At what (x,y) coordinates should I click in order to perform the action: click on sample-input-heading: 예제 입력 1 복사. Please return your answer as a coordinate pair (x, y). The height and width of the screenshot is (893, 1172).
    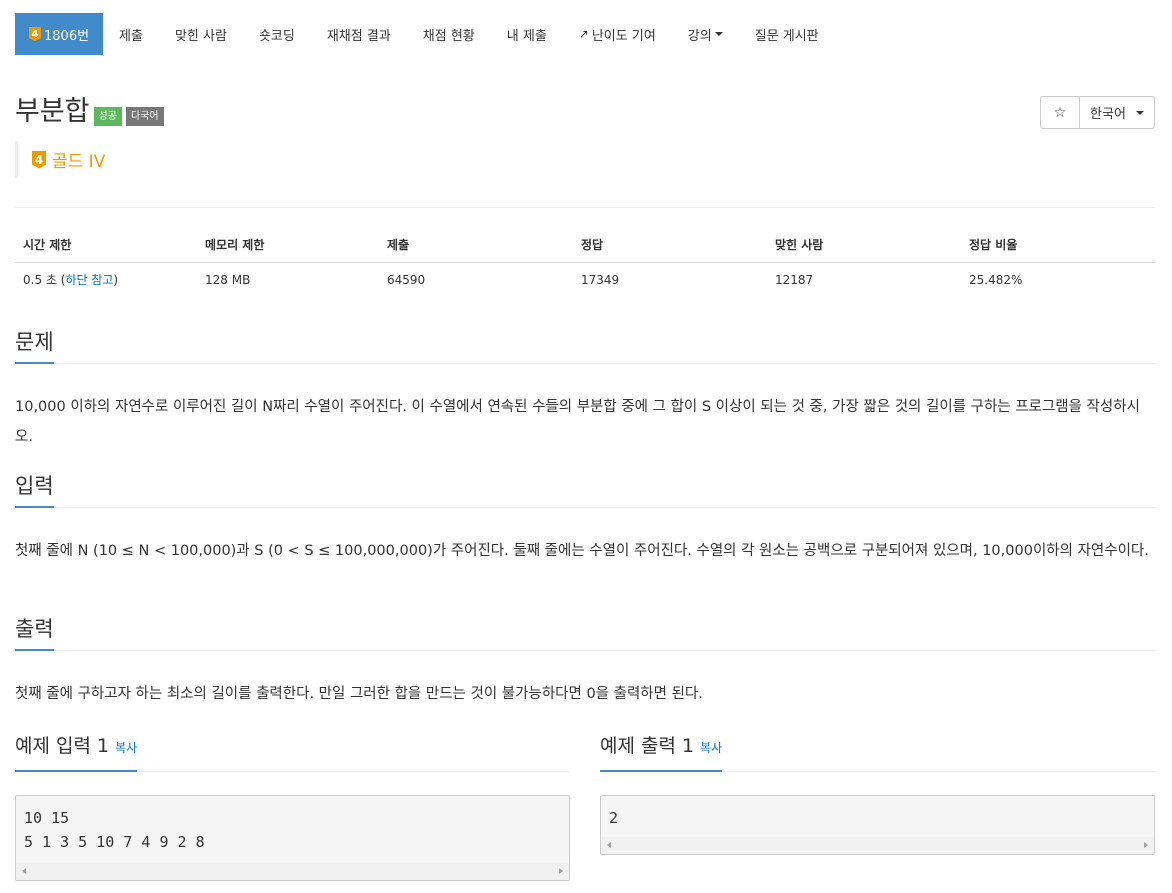
    Looking at the image, I should click on (76, 752).